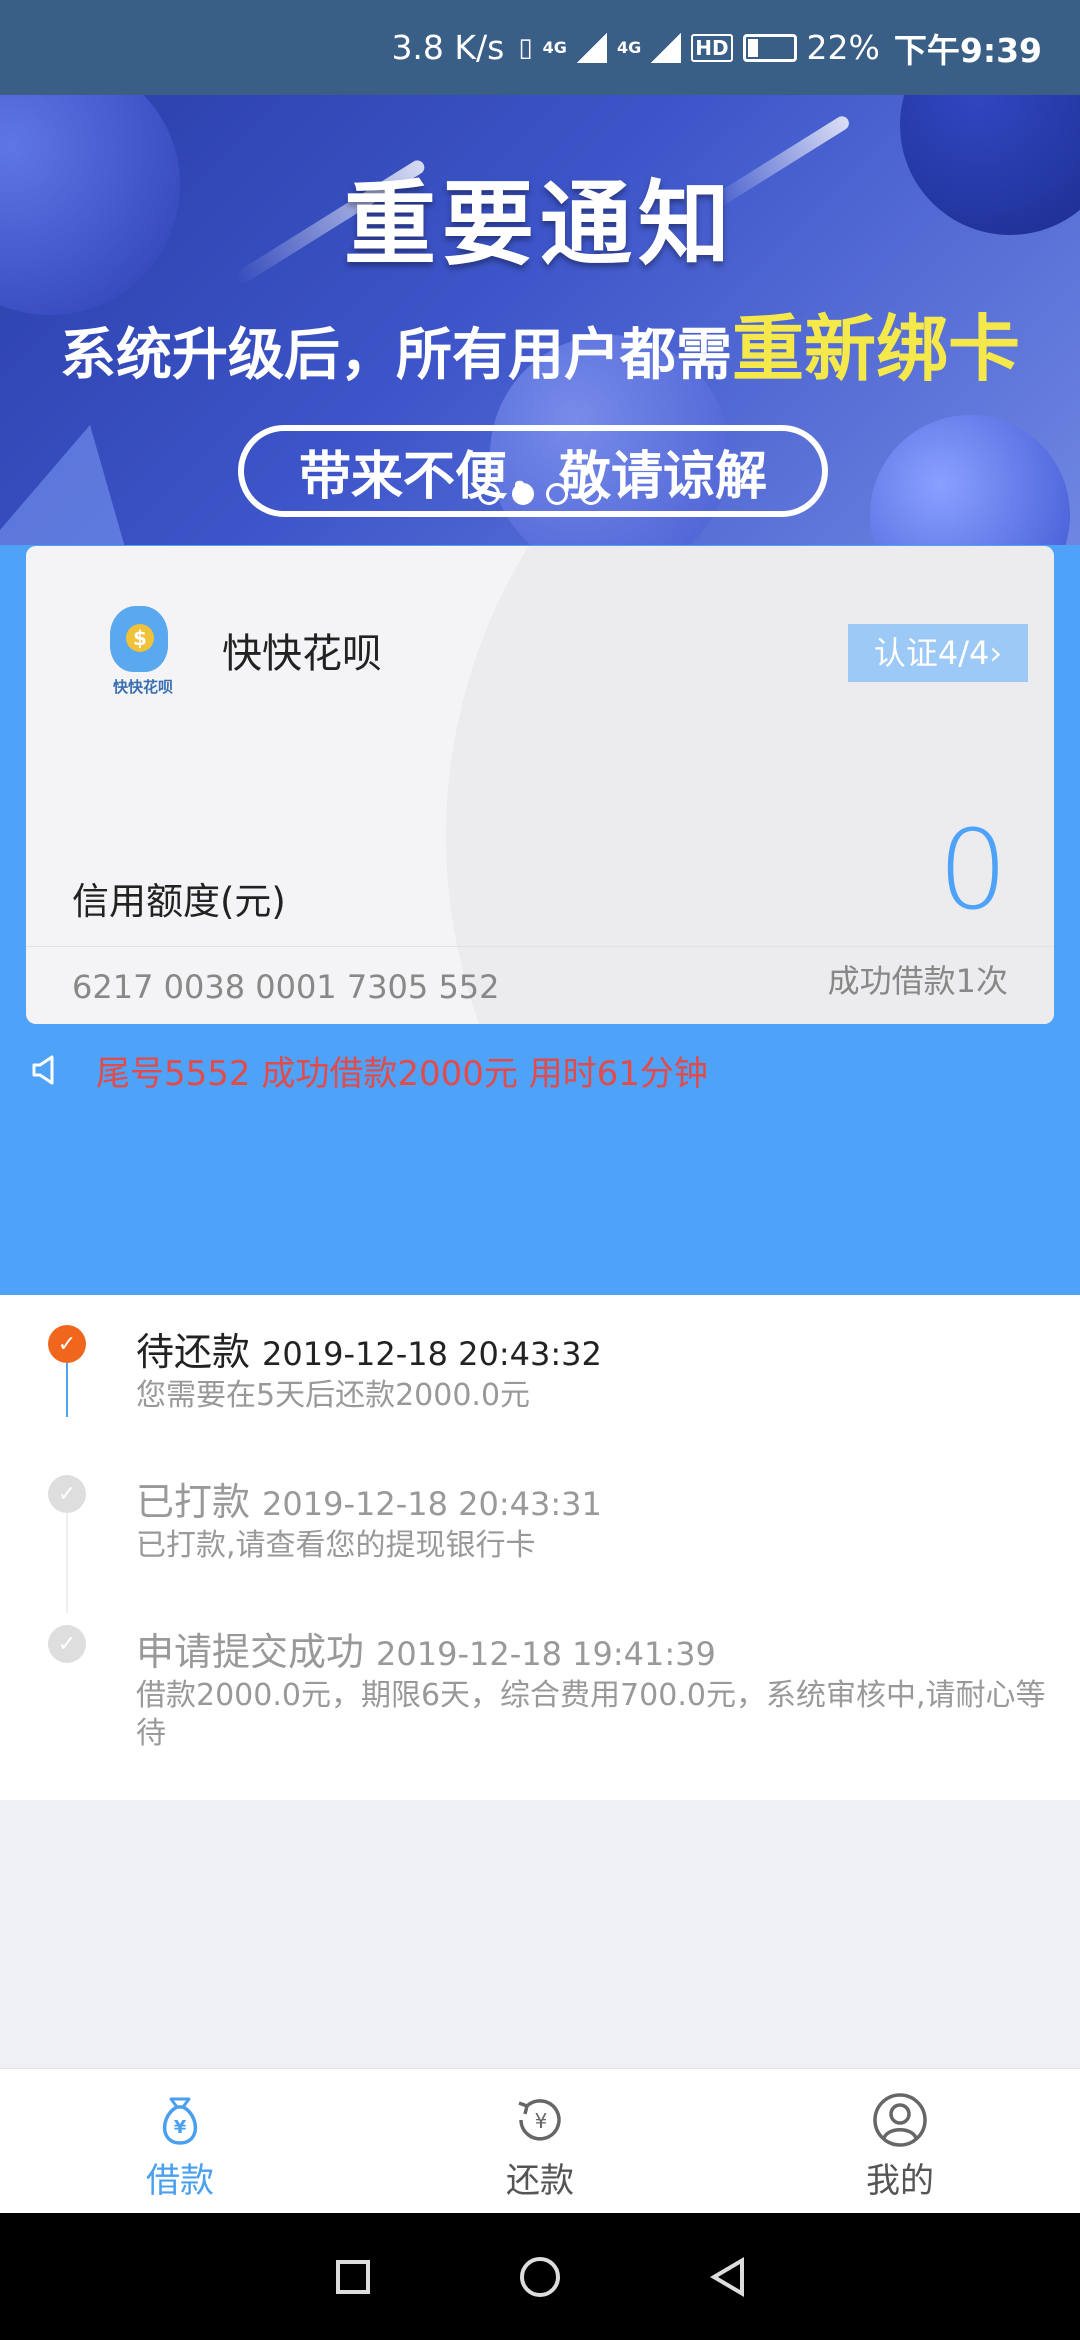  Describe the element at coordinates (286, 987) in the screenshot. I see `card-number: 6217 0038 0001 7305 552` at that location.